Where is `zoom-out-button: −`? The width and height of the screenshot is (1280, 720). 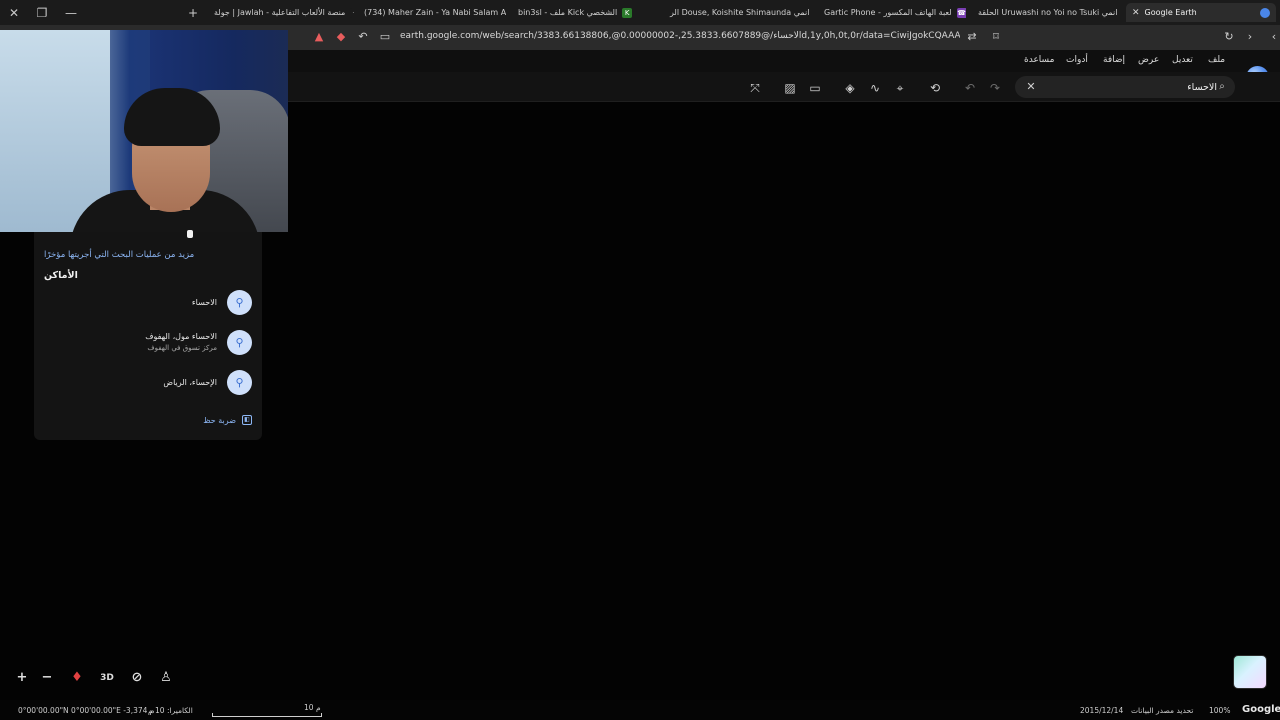 zoom-out-button: − is located at coordinates (47, 678).